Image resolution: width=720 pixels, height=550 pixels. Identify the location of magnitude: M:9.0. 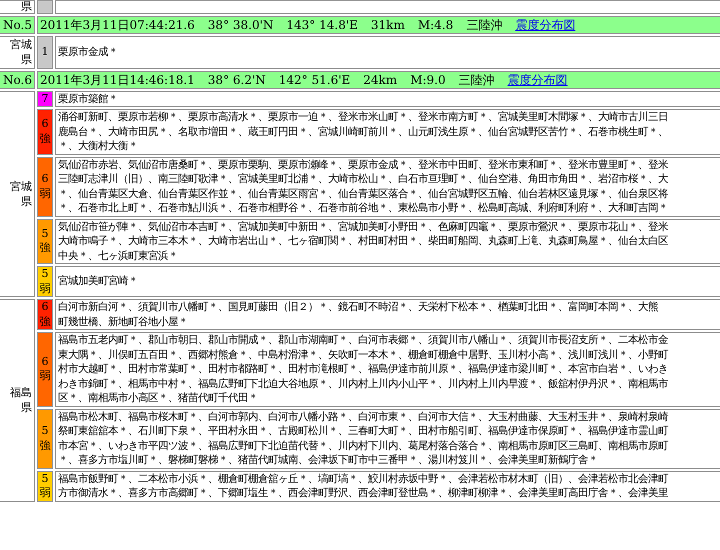
(428, 79).